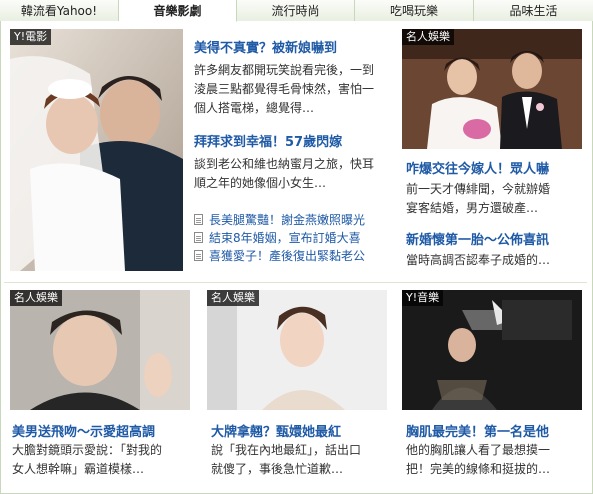  What do you see at coordinates (496, 430) in the screenshot?
I see `bottom-card-headline-3: 胸肌最完美！第一名是他` at bounding box center [496, 430].